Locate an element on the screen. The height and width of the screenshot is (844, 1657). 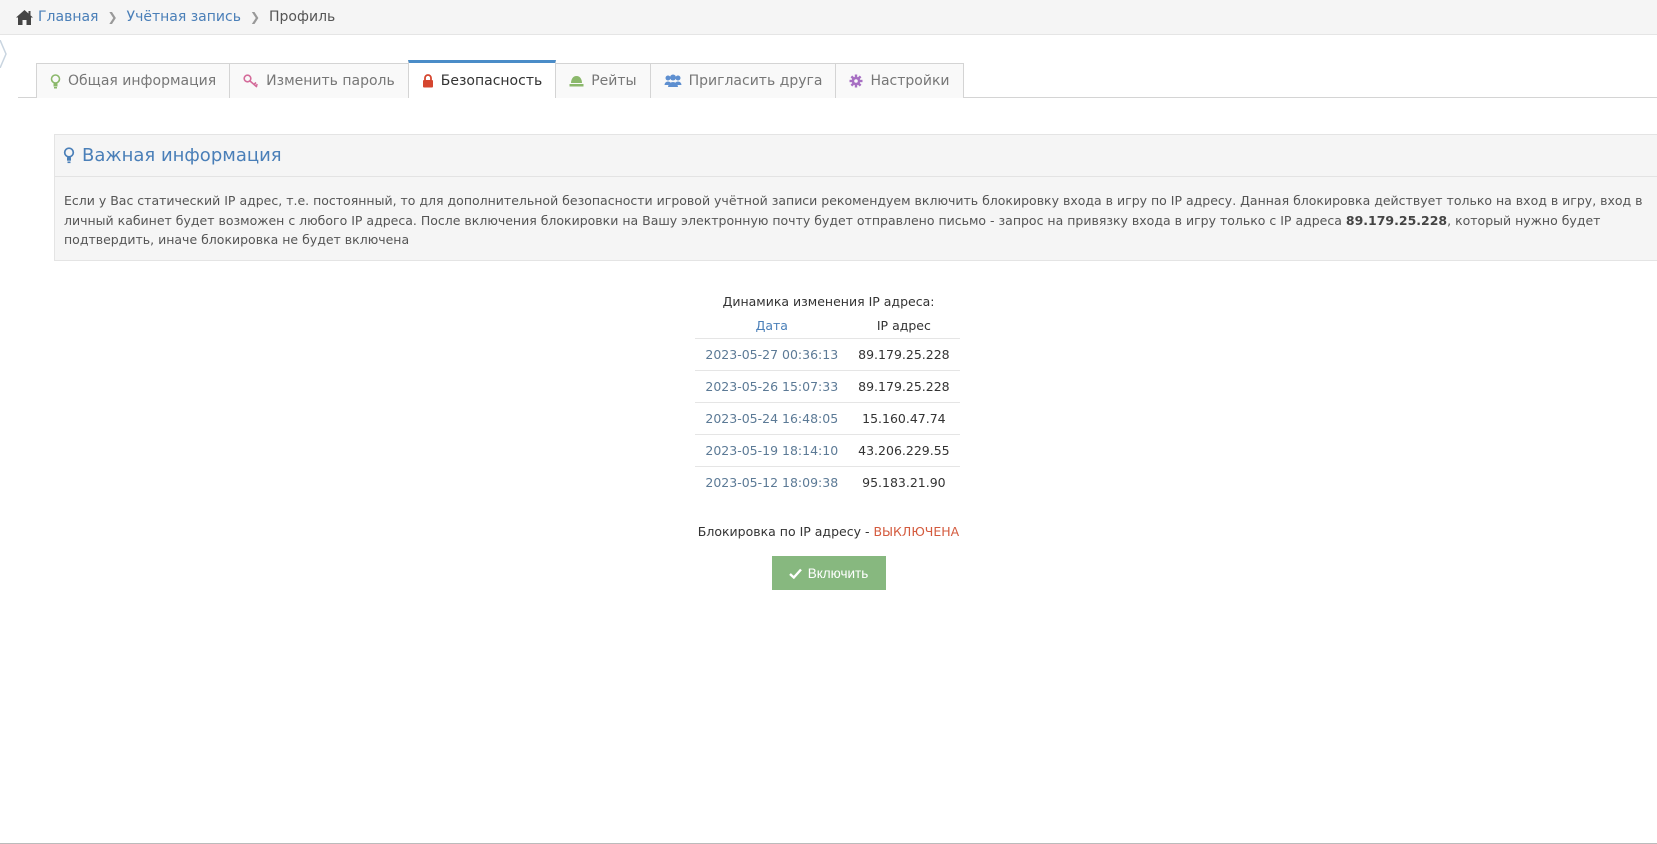
panel-header: Важная информация is located at coordinates (856, 156).